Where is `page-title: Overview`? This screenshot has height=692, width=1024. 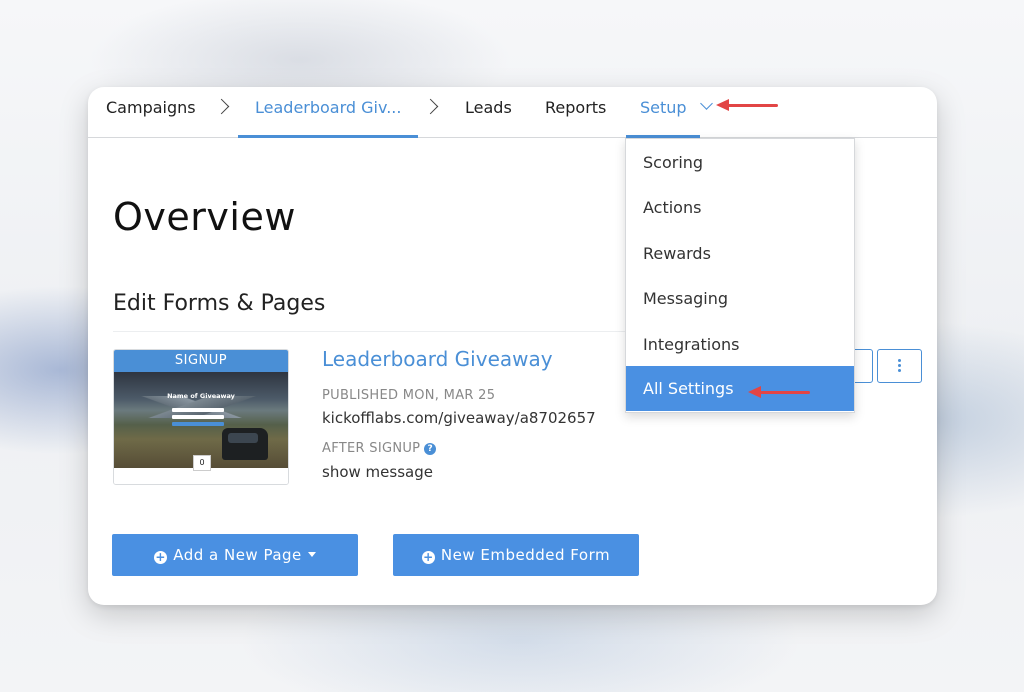 page-title: Overview is located at coordinates (204, 217).